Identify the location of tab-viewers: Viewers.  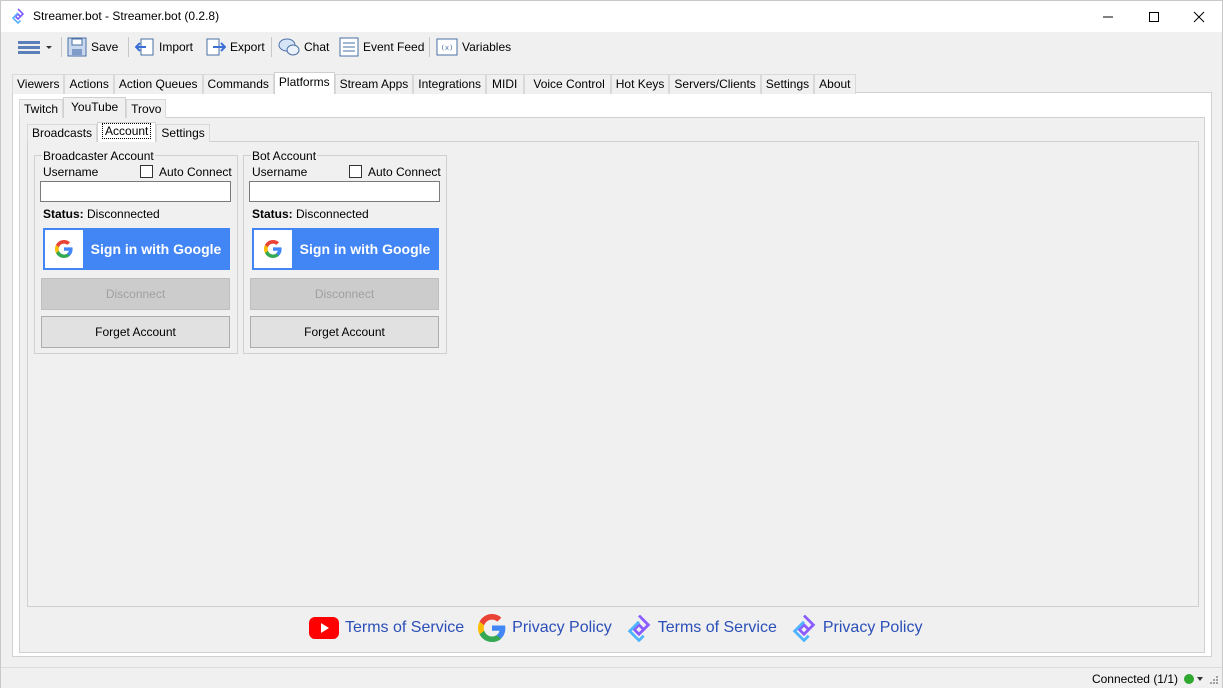
(38, 84).